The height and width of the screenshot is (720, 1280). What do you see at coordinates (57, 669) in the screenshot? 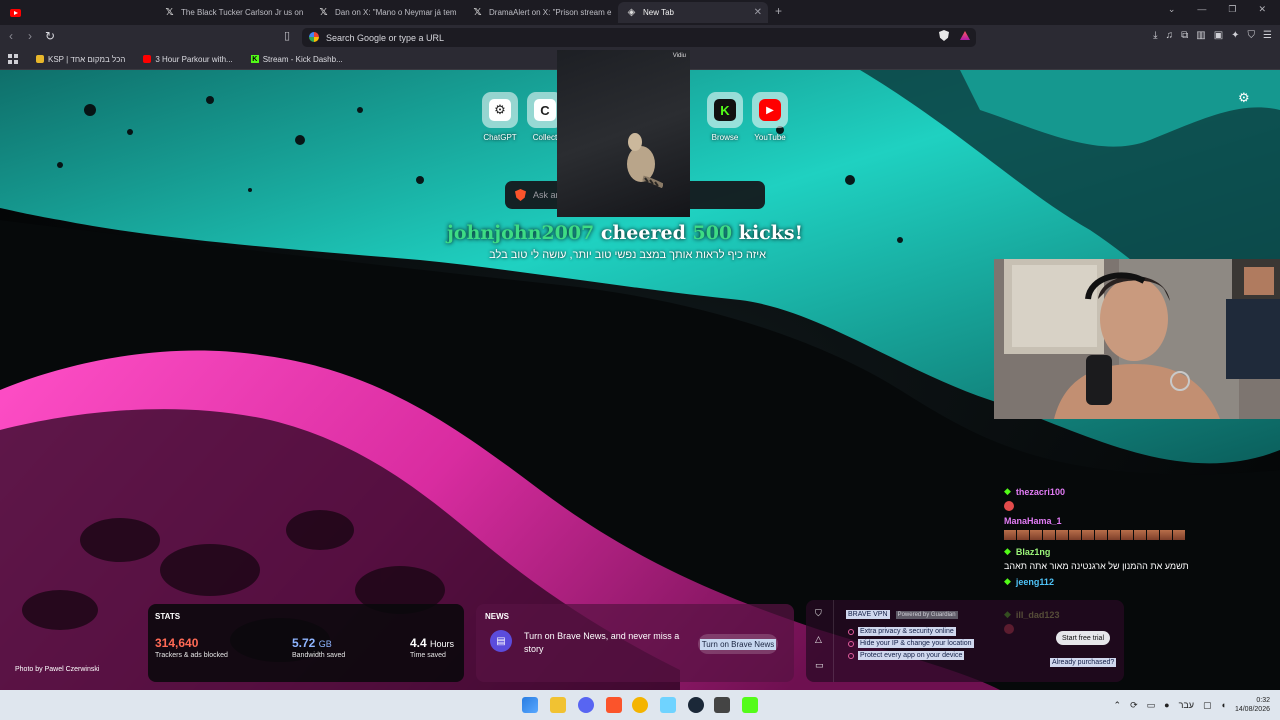
I see `photo-credit: Photo by Pawel Czerwinski` at bounding box center [57, 669].